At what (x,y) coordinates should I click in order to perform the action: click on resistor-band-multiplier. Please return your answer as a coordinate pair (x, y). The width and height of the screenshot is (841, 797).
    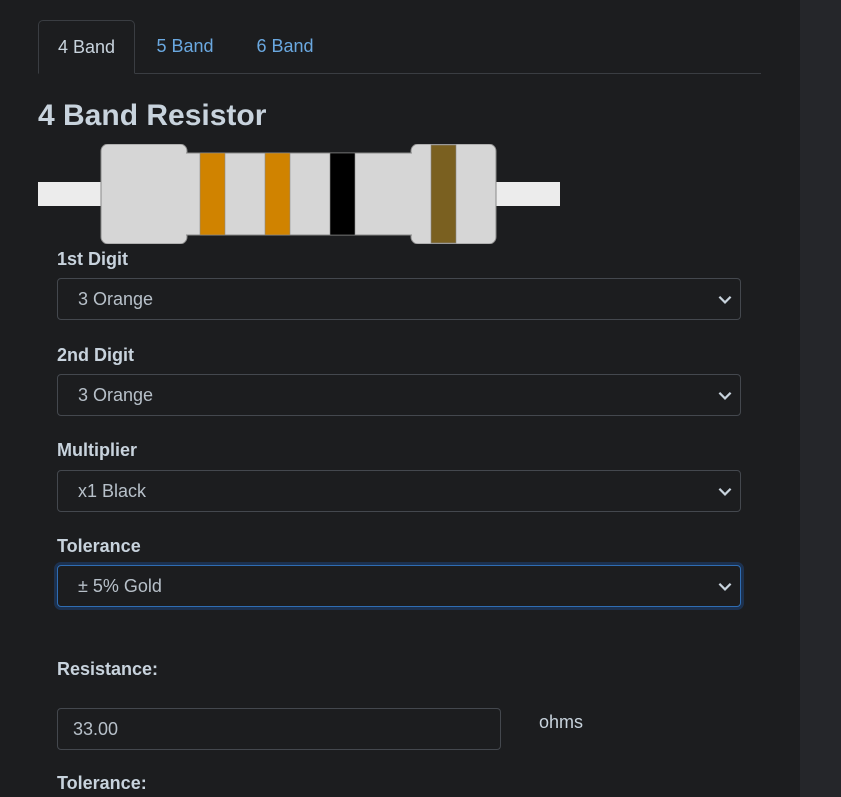
    Looking at the image, I should click on (342, 194).